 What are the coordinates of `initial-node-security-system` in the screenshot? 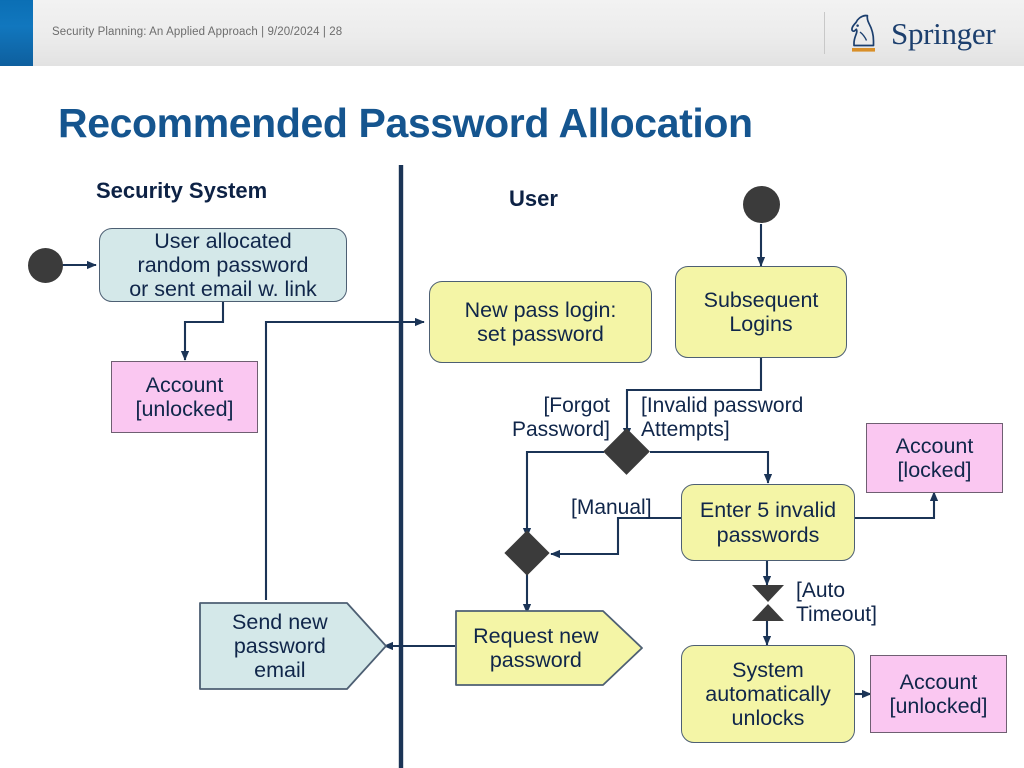 It's located at (45, 265).